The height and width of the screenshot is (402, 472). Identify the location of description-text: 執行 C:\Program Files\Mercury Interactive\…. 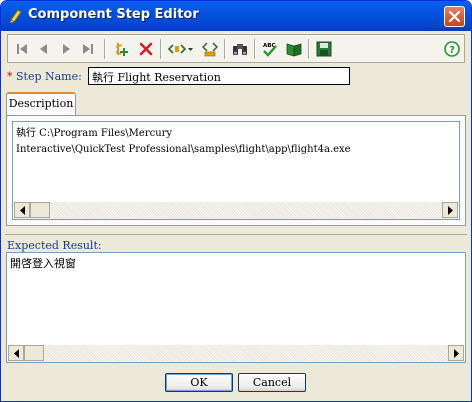
(183, 141).